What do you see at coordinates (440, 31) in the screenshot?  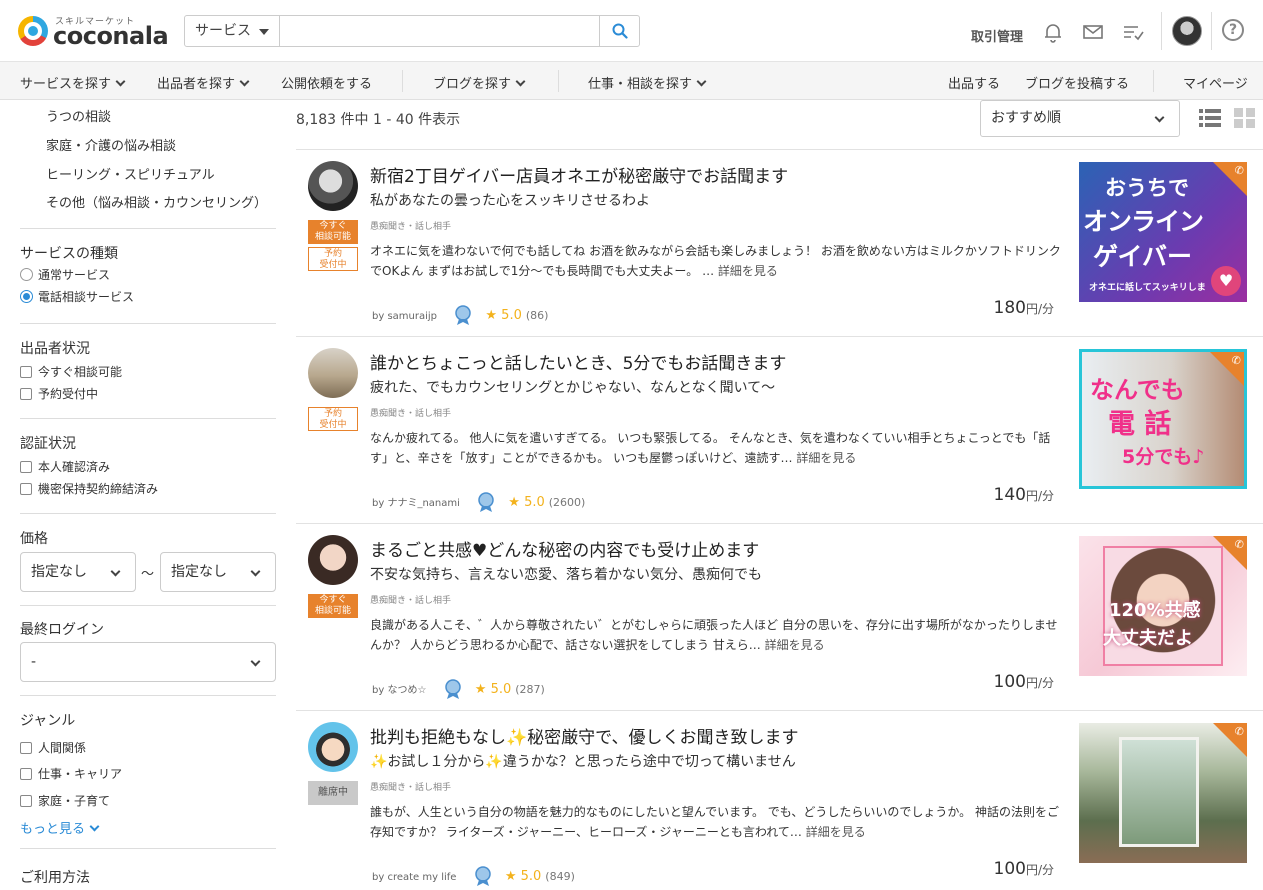 I see `search-input` at bounding box center [440, 31].